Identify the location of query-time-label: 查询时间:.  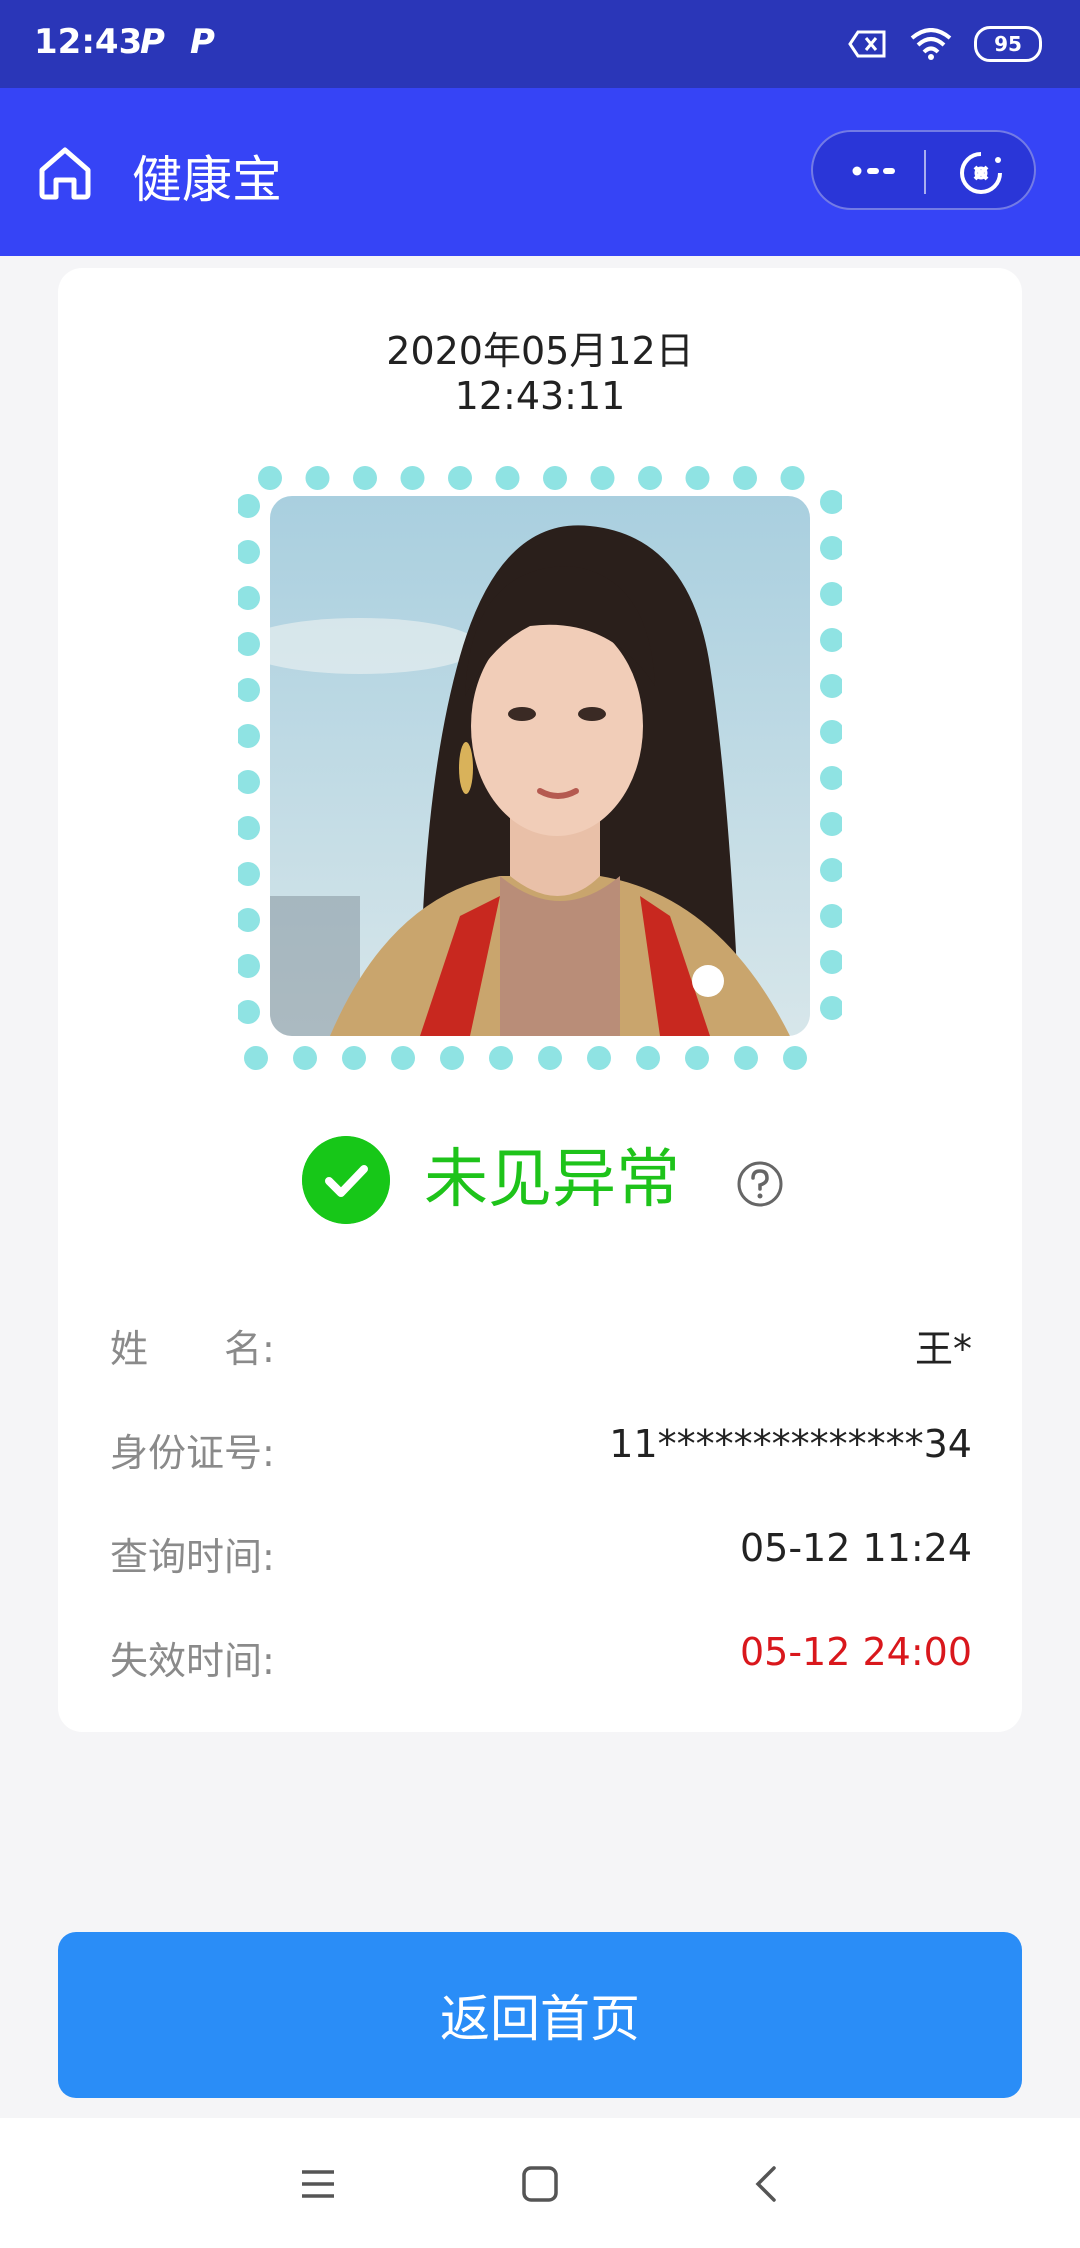
(192, 1557).